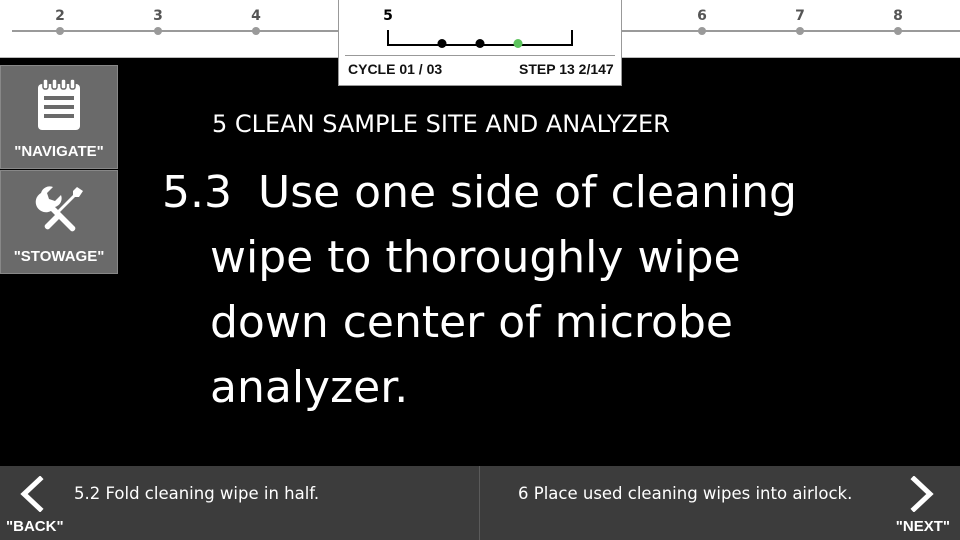  What do you see at coordinates (702, 16) in the screenshot?
I see `progress-step-6: 6` at bounding box center [702, 16].